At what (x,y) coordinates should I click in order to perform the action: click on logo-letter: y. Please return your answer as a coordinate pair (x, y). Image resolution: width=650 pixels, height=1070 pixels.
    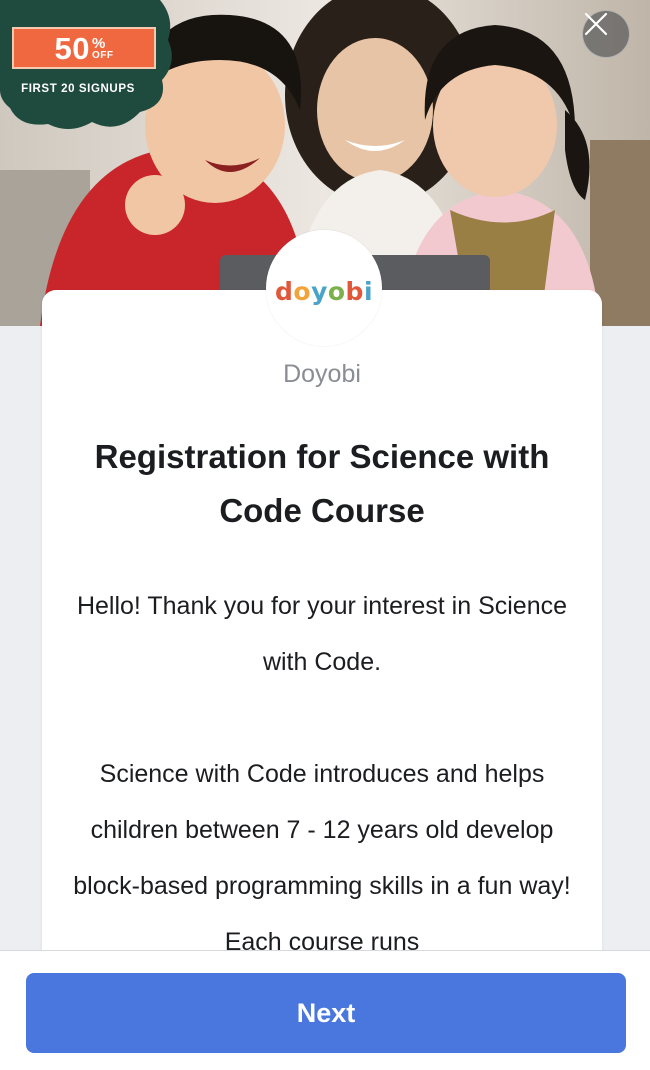
    Looking at the image, I should click on (319, 291).